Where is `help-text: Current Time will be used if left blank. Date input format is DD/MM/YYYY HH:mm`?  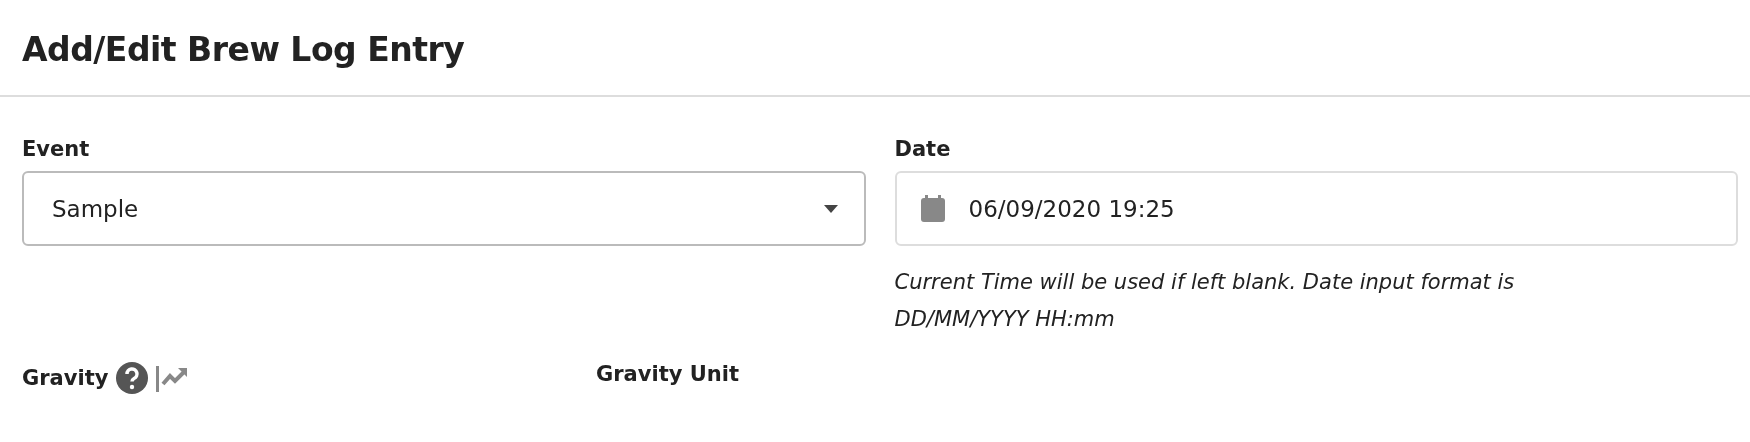
help-text: Current Time will be used if left blank. Date input format is DD/MM/YYYY HH:mm is located at coordinates (1205, 301).